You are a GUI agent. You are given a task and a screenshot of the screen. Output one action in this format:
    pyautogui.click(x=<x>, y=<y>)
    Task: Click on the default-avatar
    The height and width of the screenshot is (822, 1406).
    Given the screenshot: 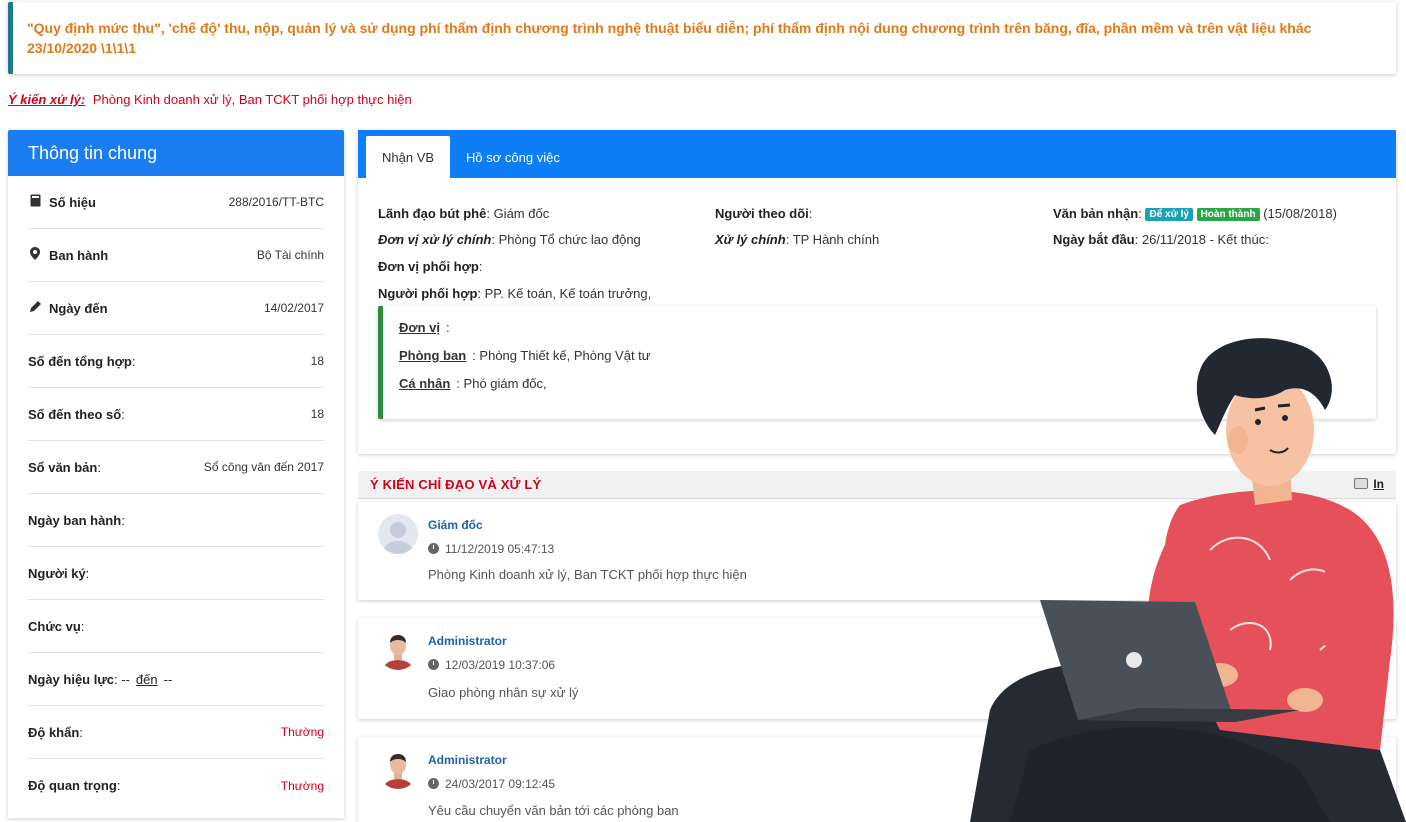 What is the action you would take?
    pyautogui.click(x=398, y=534)
    